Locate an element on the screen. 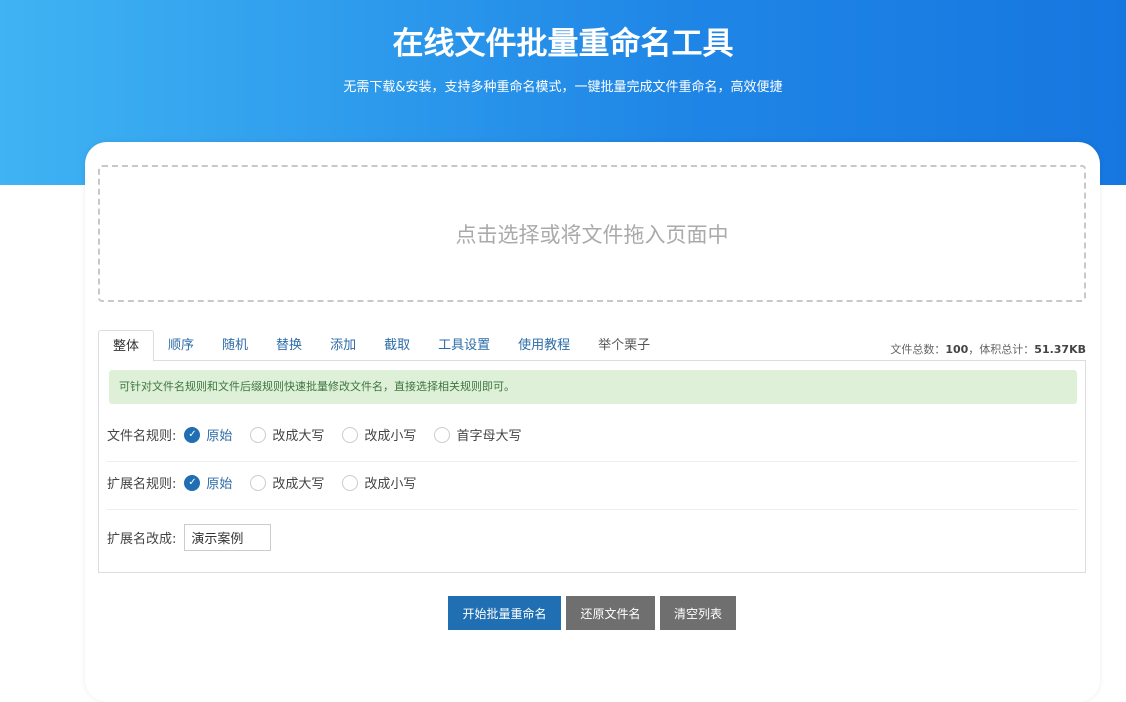 The image size is (1126, 702). filename-original-radio: ✓ 原始 is located at coordinates (208, 434).